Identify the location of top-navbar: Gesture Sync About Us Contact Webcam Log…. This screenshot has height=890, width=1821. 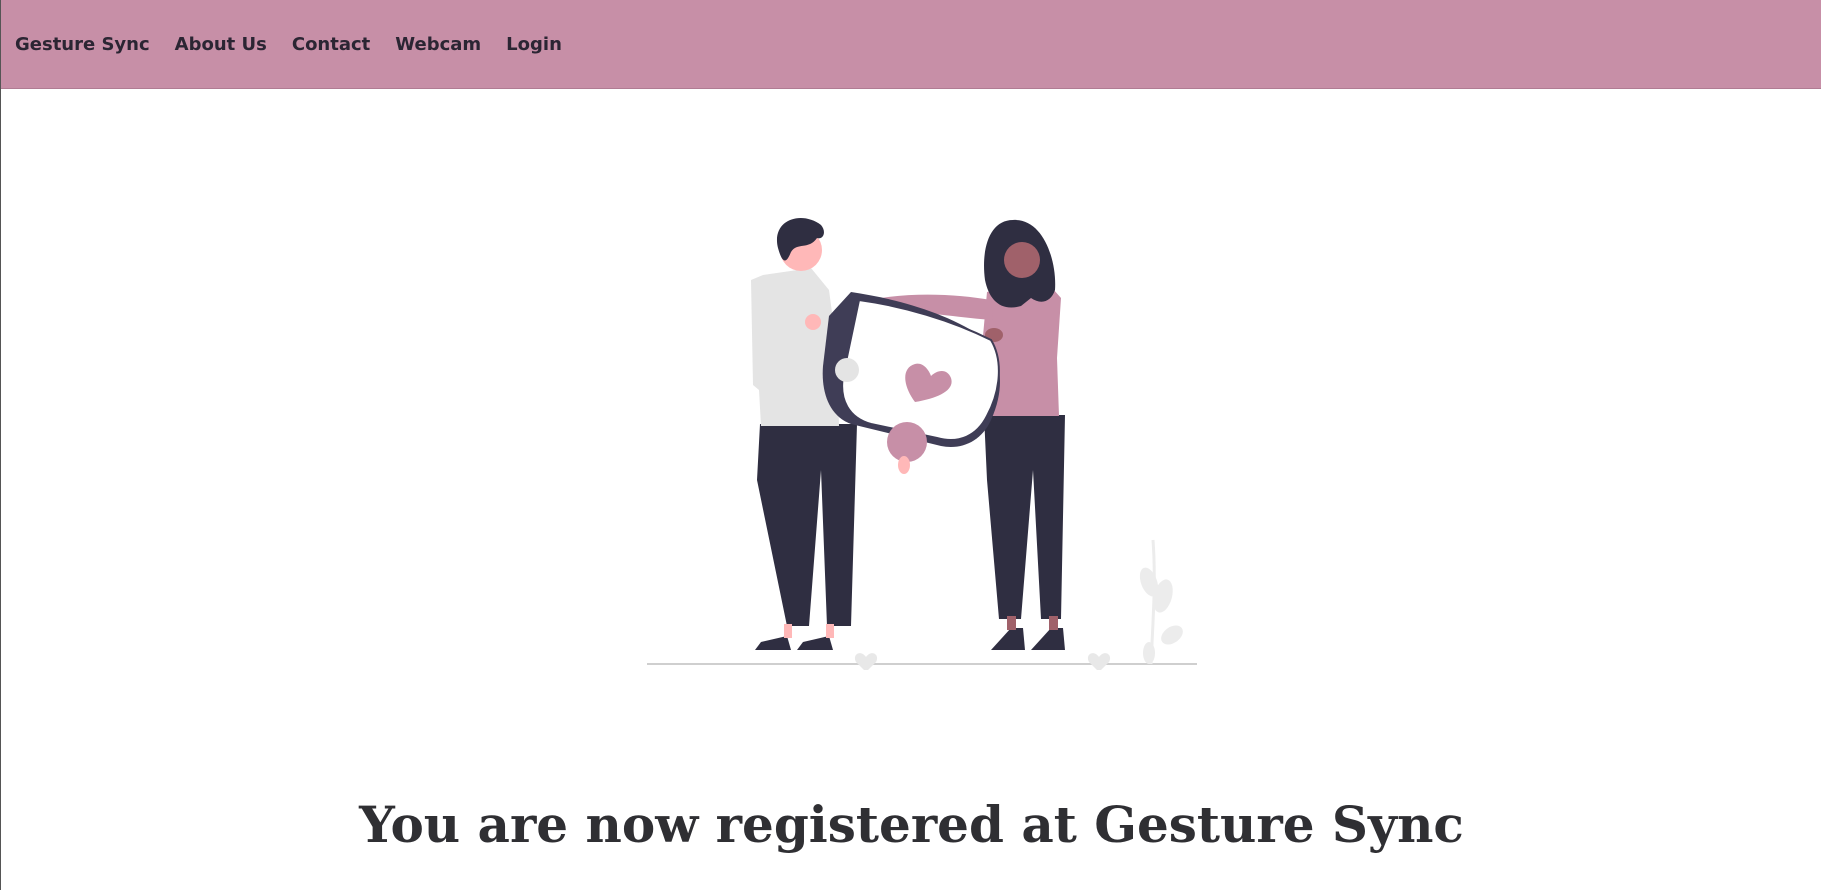
(911, 44).